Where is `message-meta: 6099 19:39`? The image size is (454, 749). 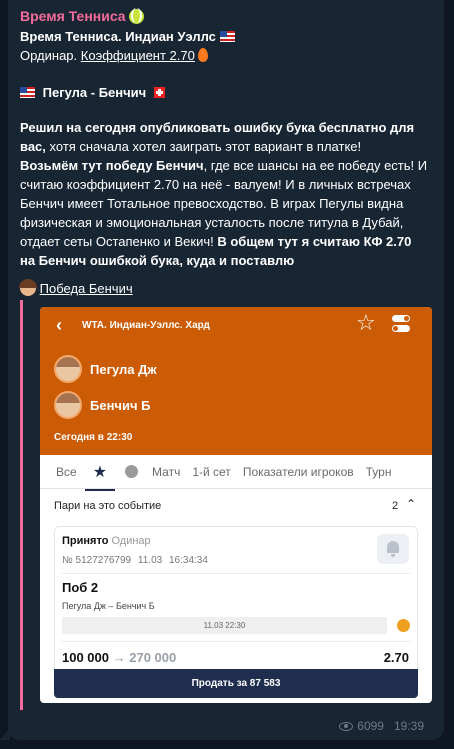
message-meta: 6099 19:39 is located at coordinates (381, 726).